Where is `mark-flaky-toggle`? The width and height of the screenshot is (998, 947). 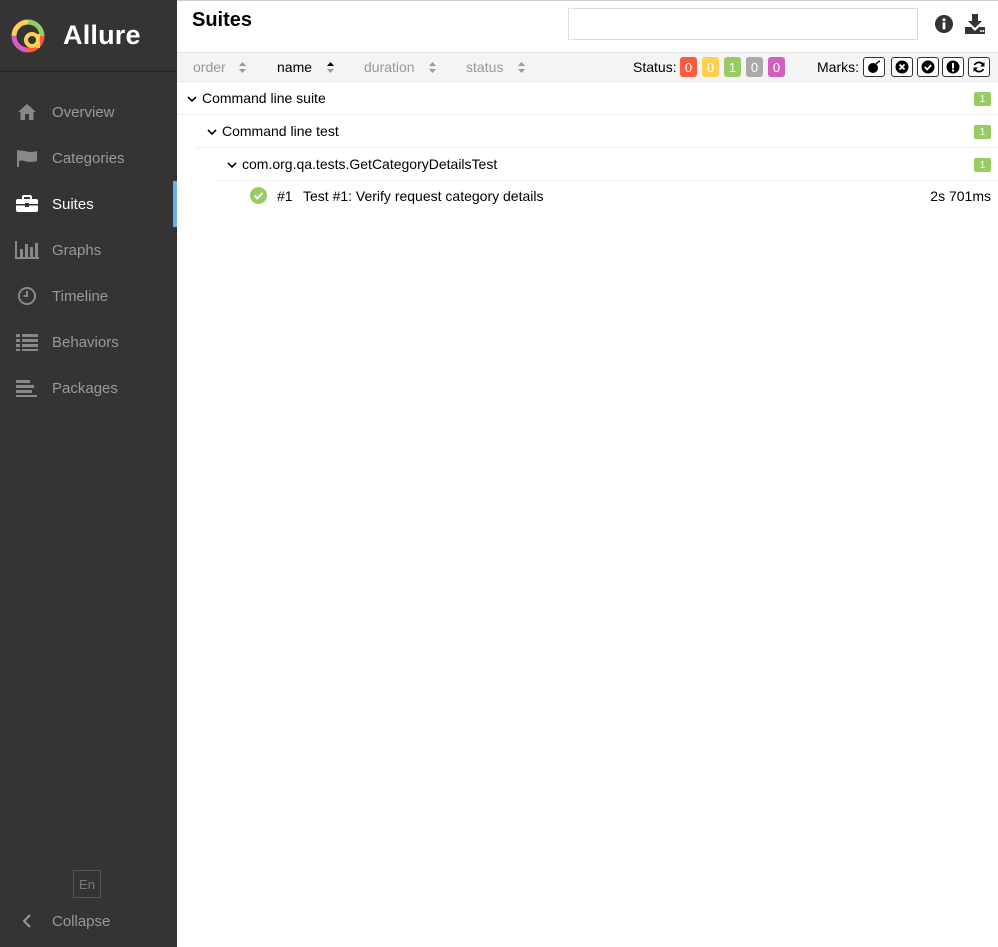 mark-flaky-toggle is located at coordinates (874, 67).